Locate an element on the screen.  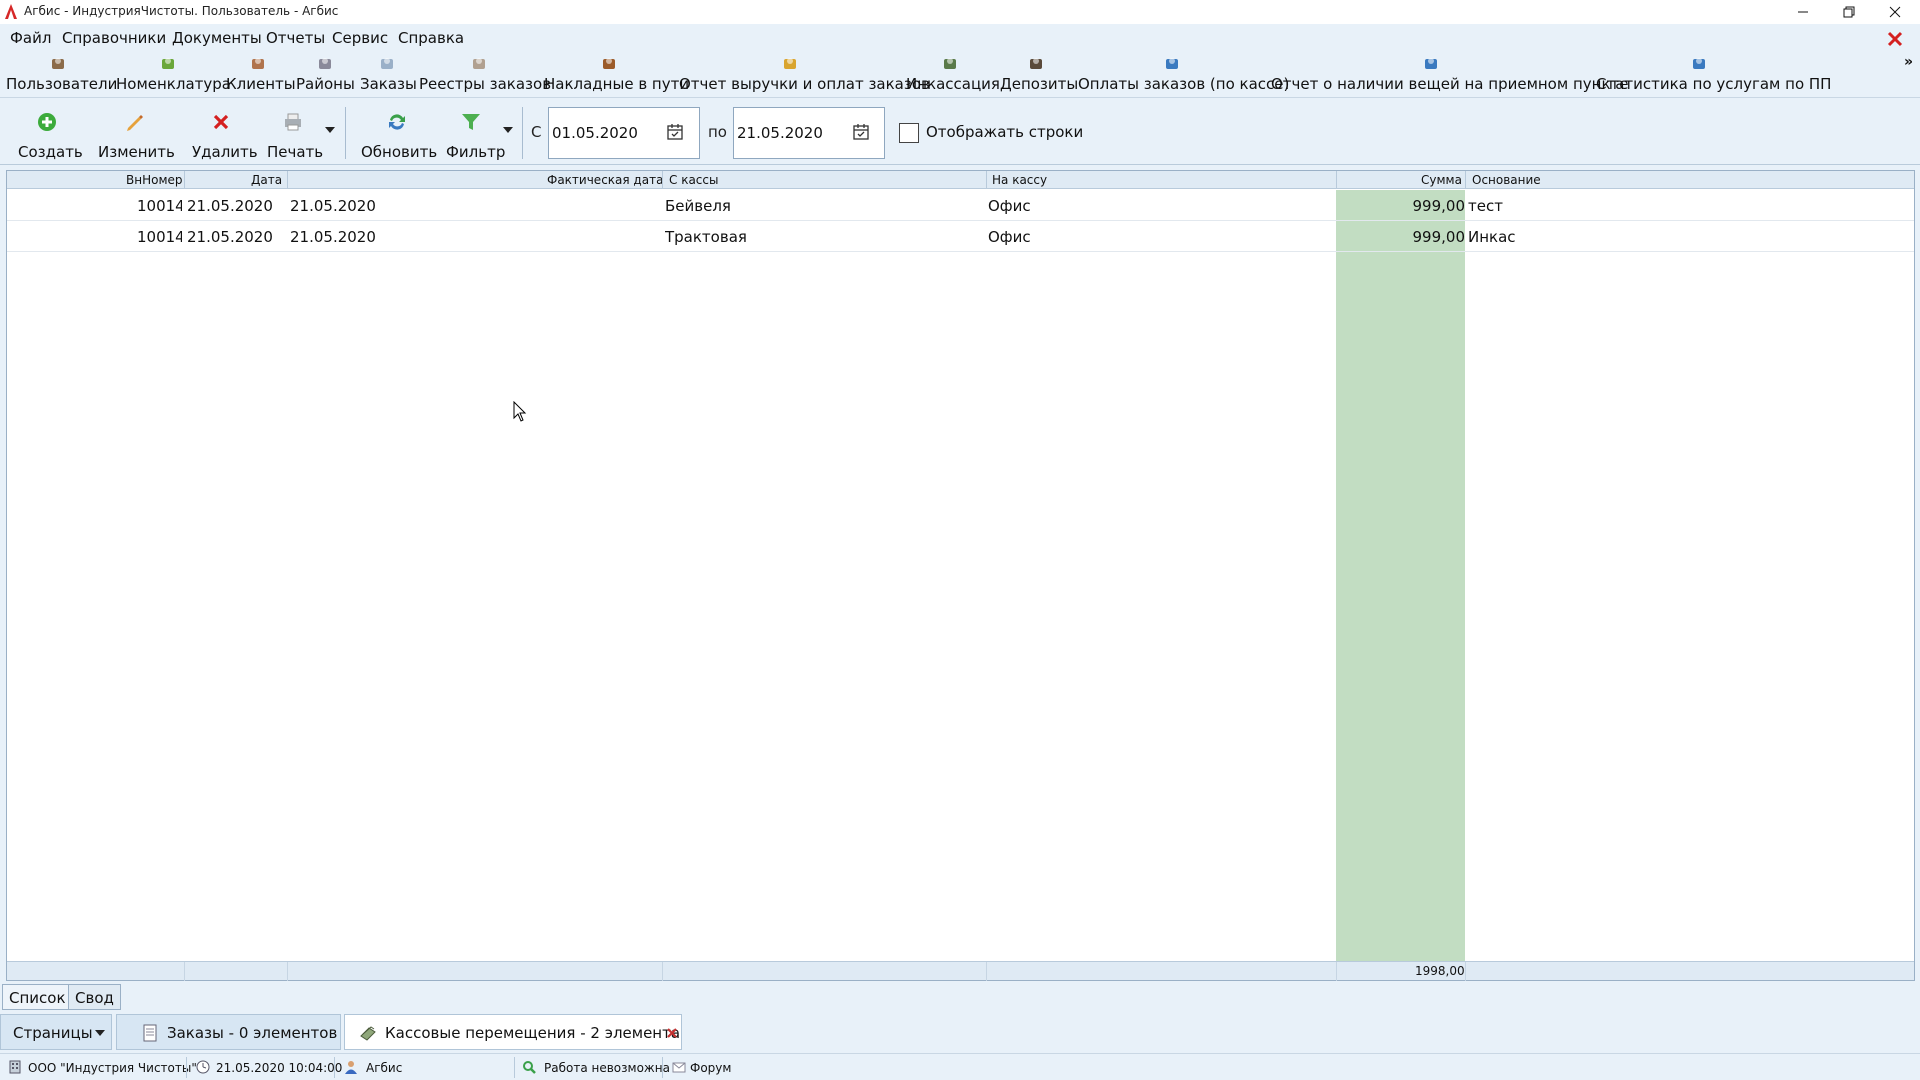
nav-label: Отчет выручки и оплат заказов is located at coordinates (804, 84).